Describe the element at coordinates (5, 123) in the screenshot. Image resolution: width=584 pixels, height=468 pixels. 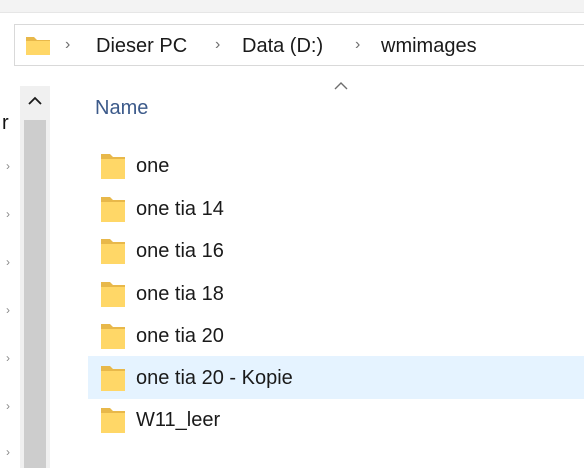
I see `nav-pane-partial-text: r` at that location.